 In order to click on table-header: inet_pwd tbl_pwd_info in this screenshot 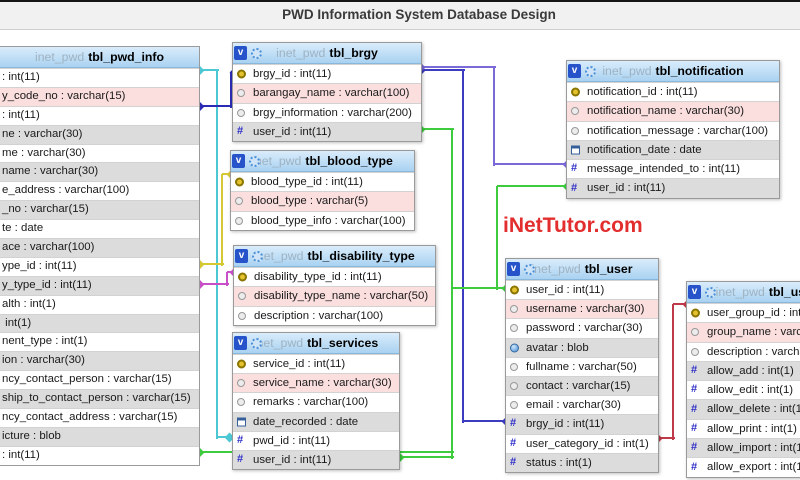, I will do `click(99, 57)`.